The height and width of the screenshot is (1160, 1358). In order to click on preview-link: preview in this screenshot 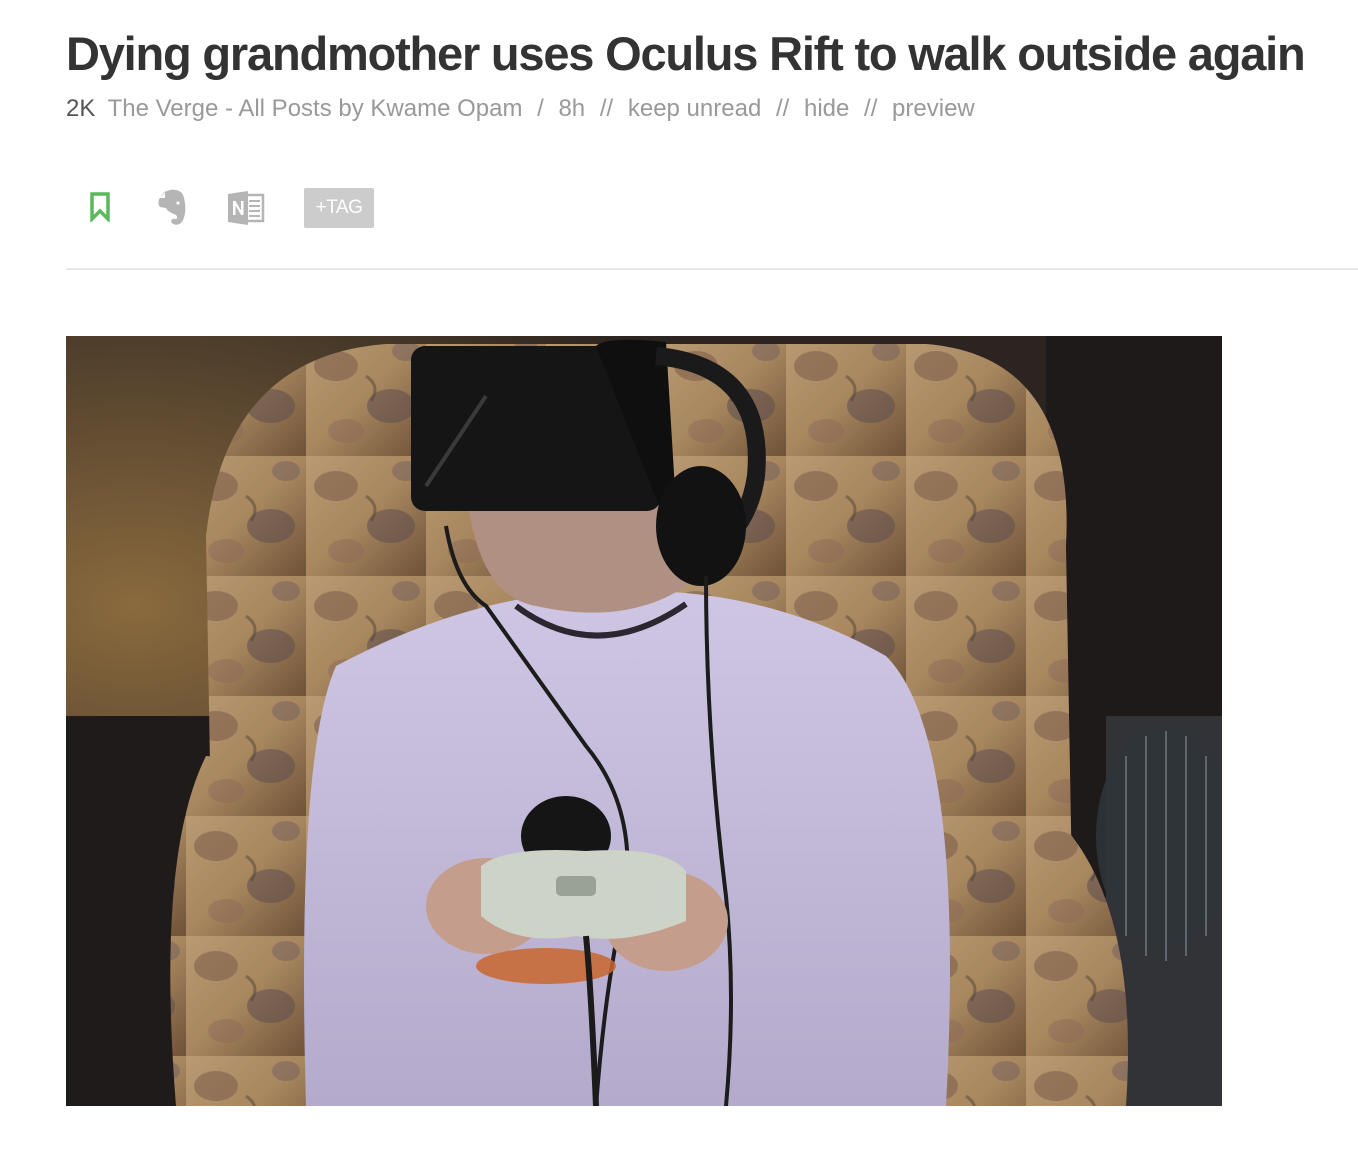, I will do `click(933, 108)`.